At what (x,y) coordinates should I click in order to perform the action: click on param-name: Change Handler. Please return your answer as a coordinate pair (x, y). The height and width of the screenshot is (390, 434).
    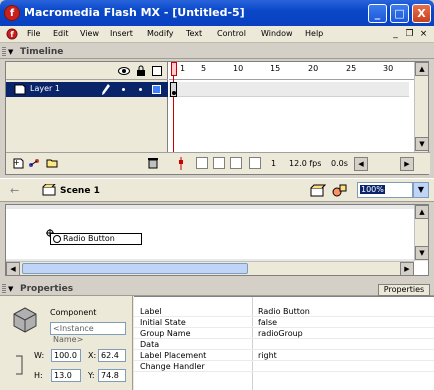
    Looking at the image, I should click on (172, 366).